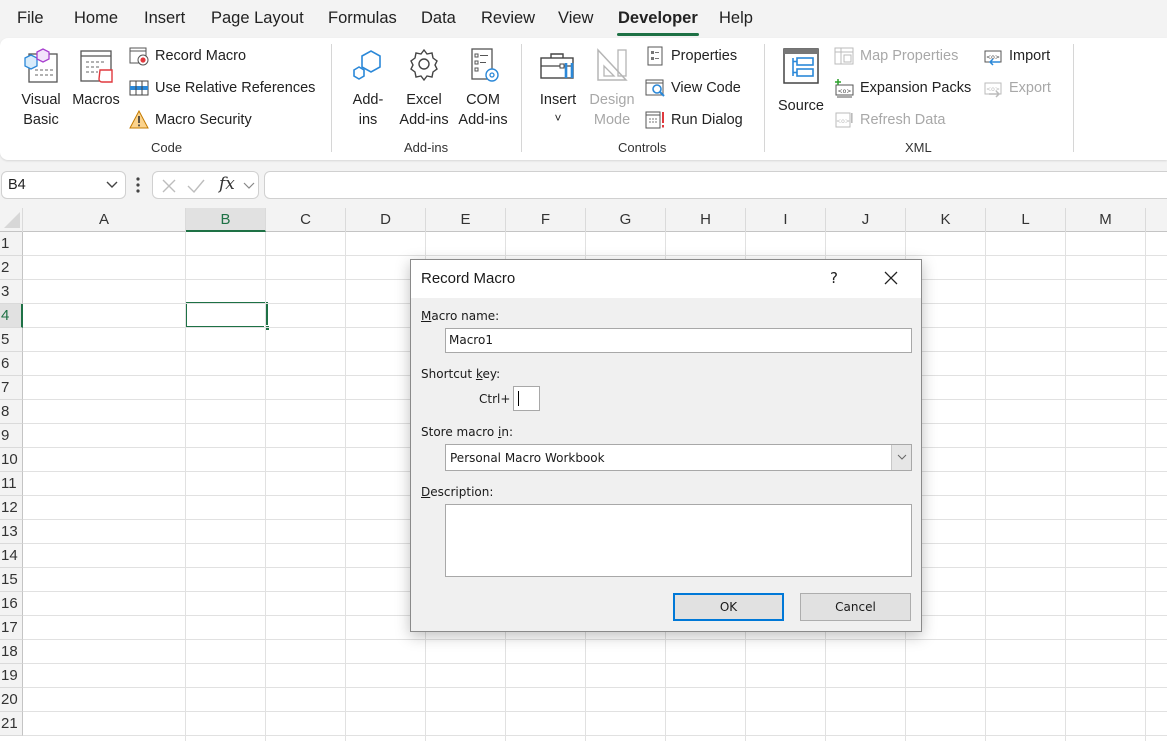 The image size is (1167, 741). Describe the element at coordinates (866, 220) in the screenshot. I see `column-header-j: J` at that location.